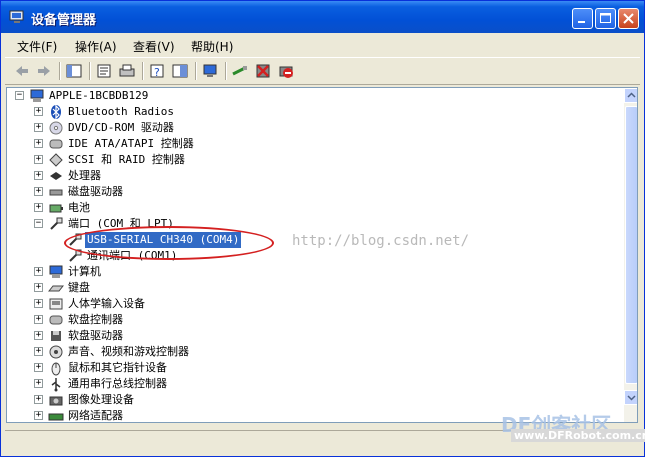  What do you see at coordinates (101, 399) in the screenshot?
I see `tree-item-label: 图像处理设备` at bounding box center [101, 399].